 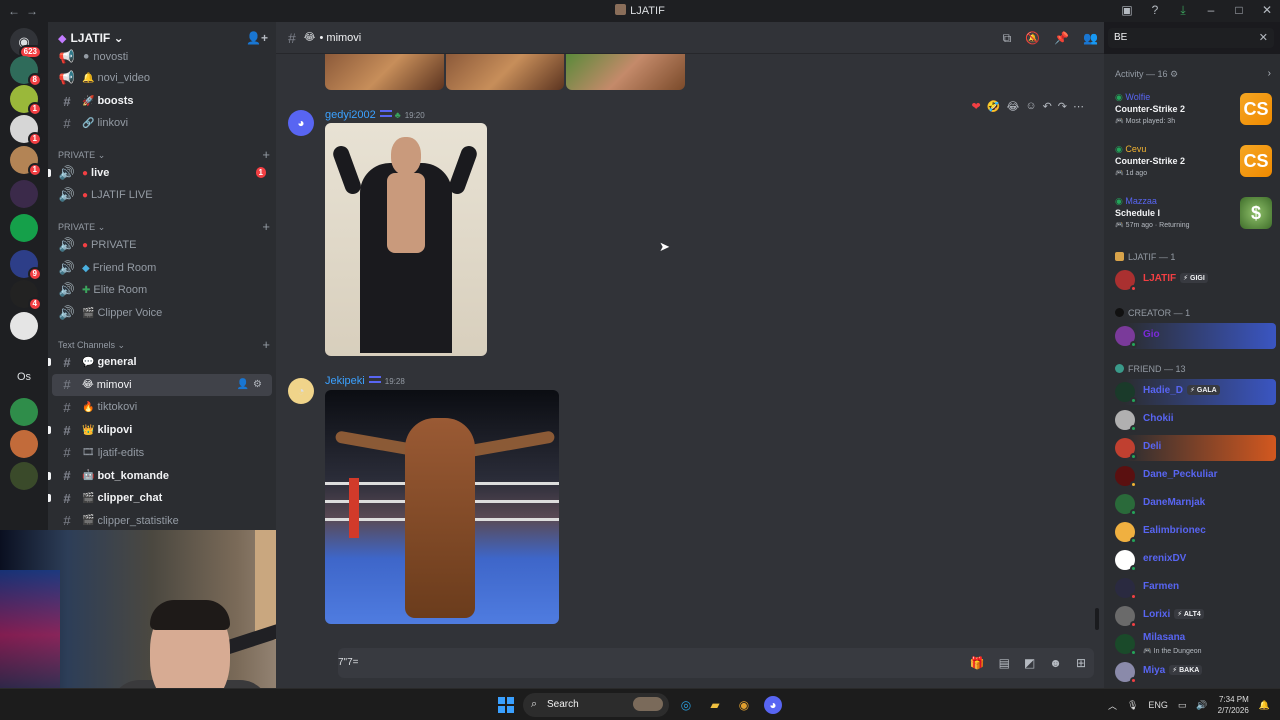 I want to click on member-owner: LJATIF ⚡ GIGI, so click(x=1192, y=280).